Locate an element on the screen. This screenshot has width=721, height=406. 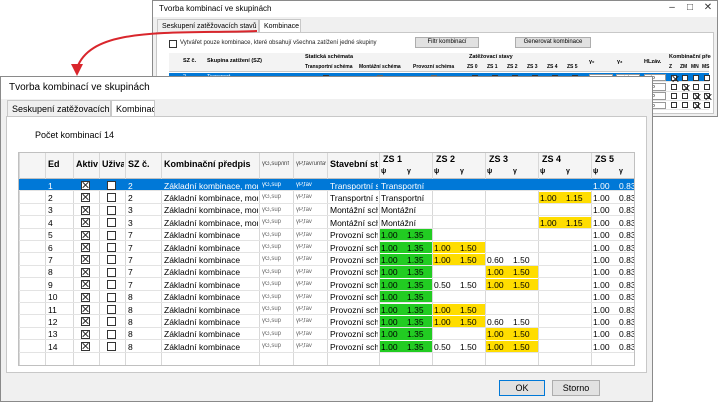
back-header-zs: ZS 5 is located at coordinates (572, 67).